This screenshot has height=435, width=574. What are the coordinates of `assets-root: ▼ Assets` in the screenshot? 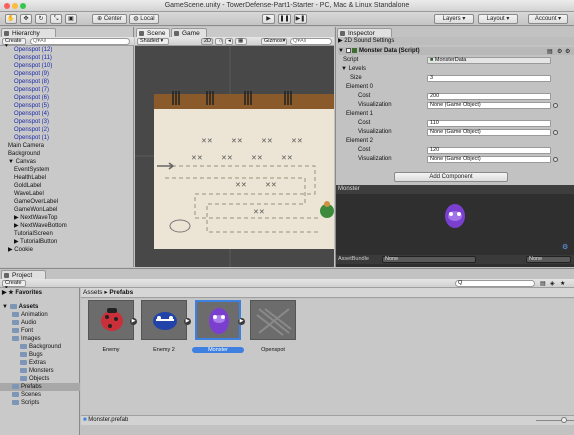 It's located at (20, 307).